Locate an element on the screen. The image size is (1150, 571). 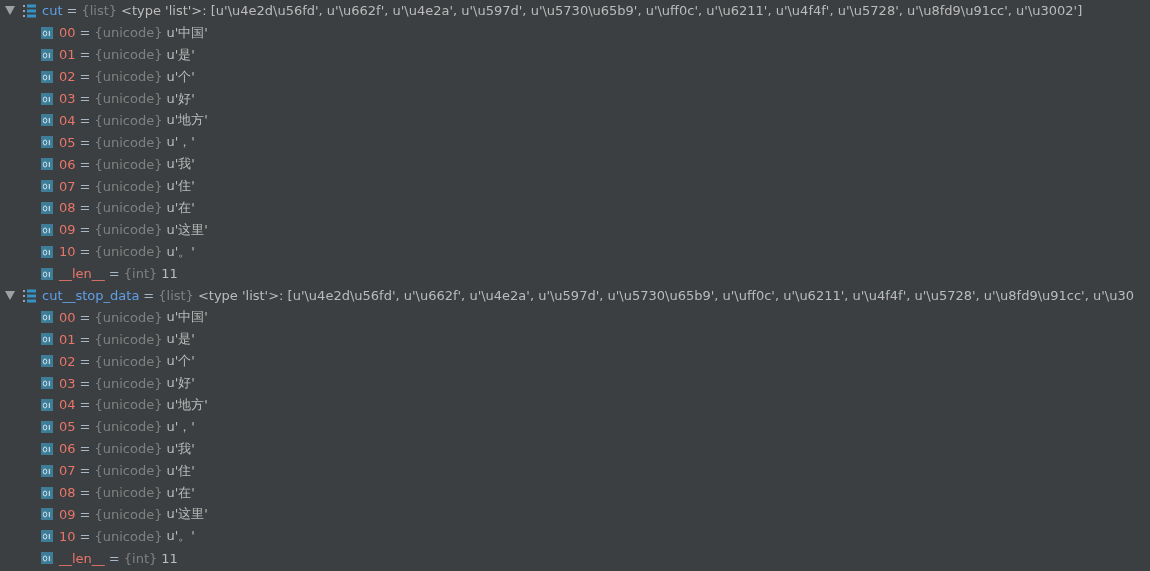
variable-value: u'这里' is located at coordinates (187, 514).